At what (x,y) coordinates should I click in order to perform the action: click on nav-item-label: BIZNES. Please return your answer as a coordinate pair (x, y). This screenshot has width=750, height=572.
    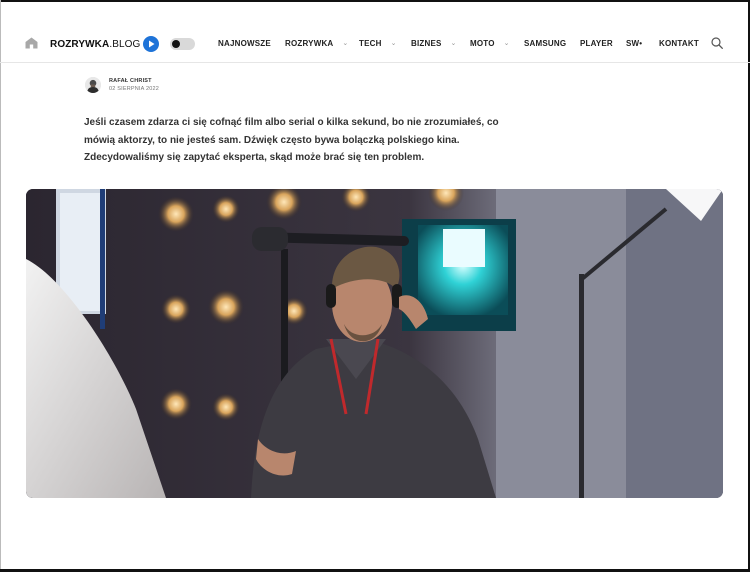
    Looking at the image, I should click on (426, 43).